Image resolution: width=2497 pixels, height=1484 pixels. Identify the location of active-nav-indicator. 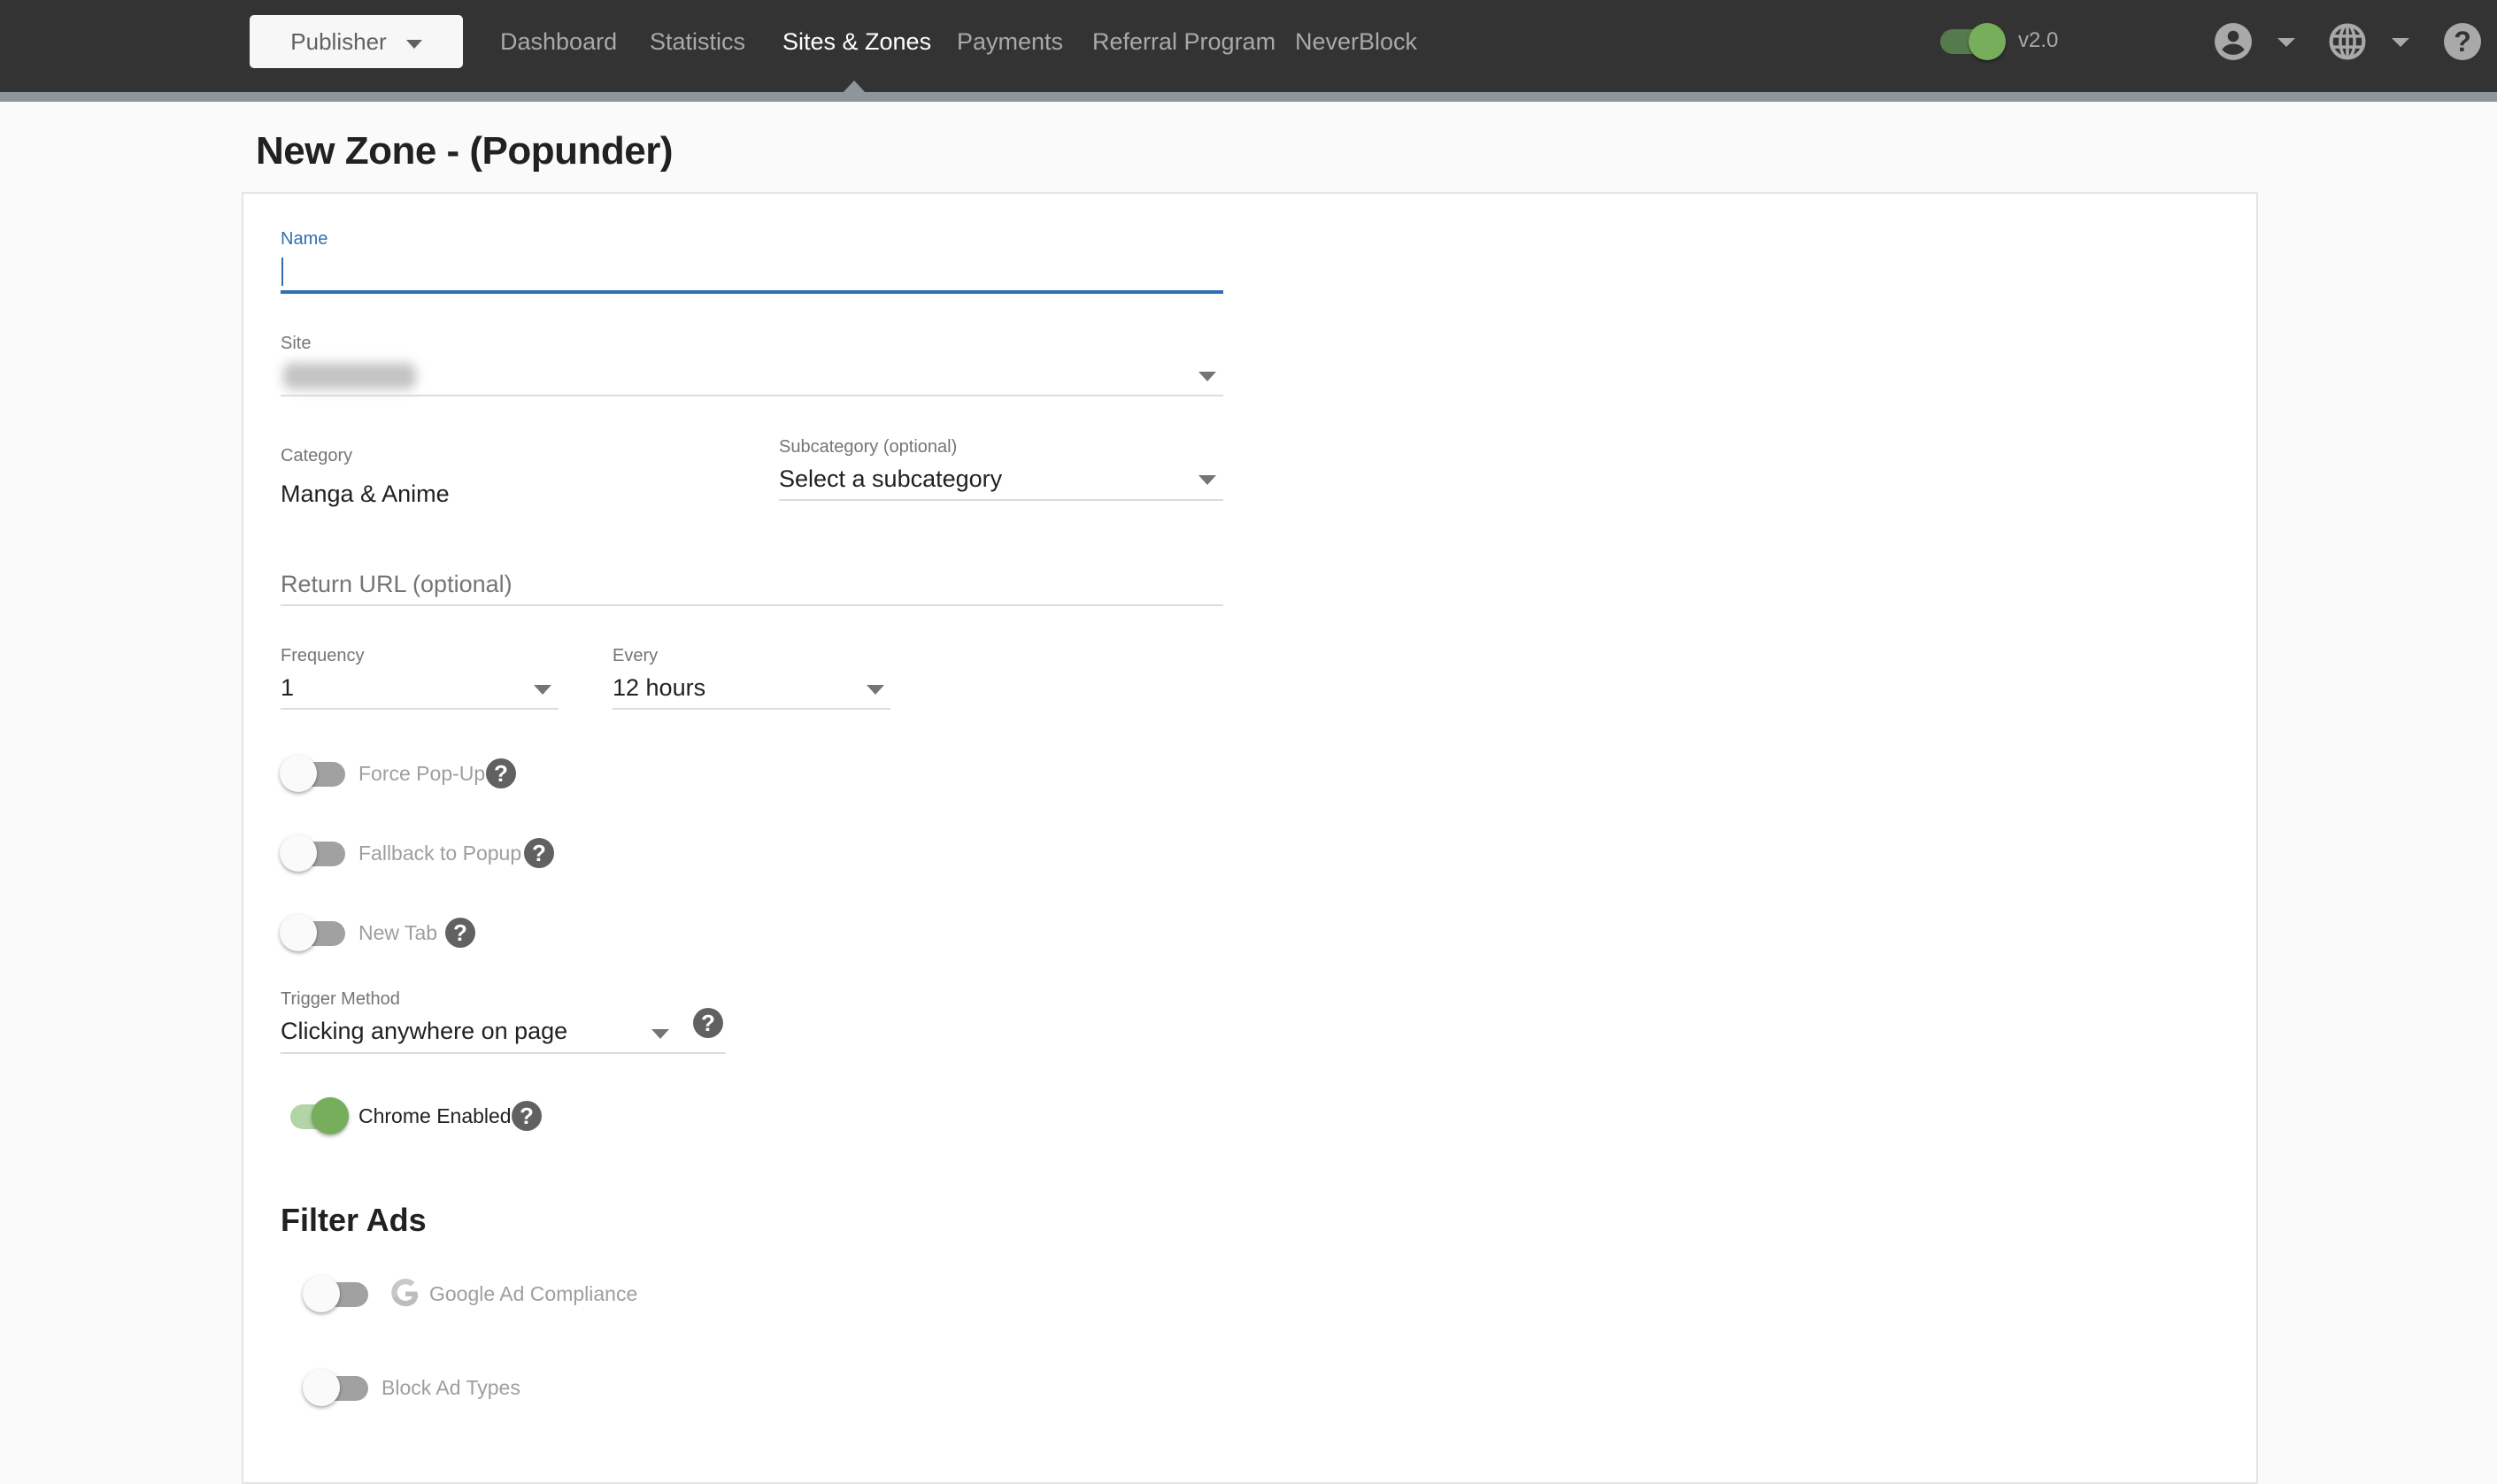
(854, 87).